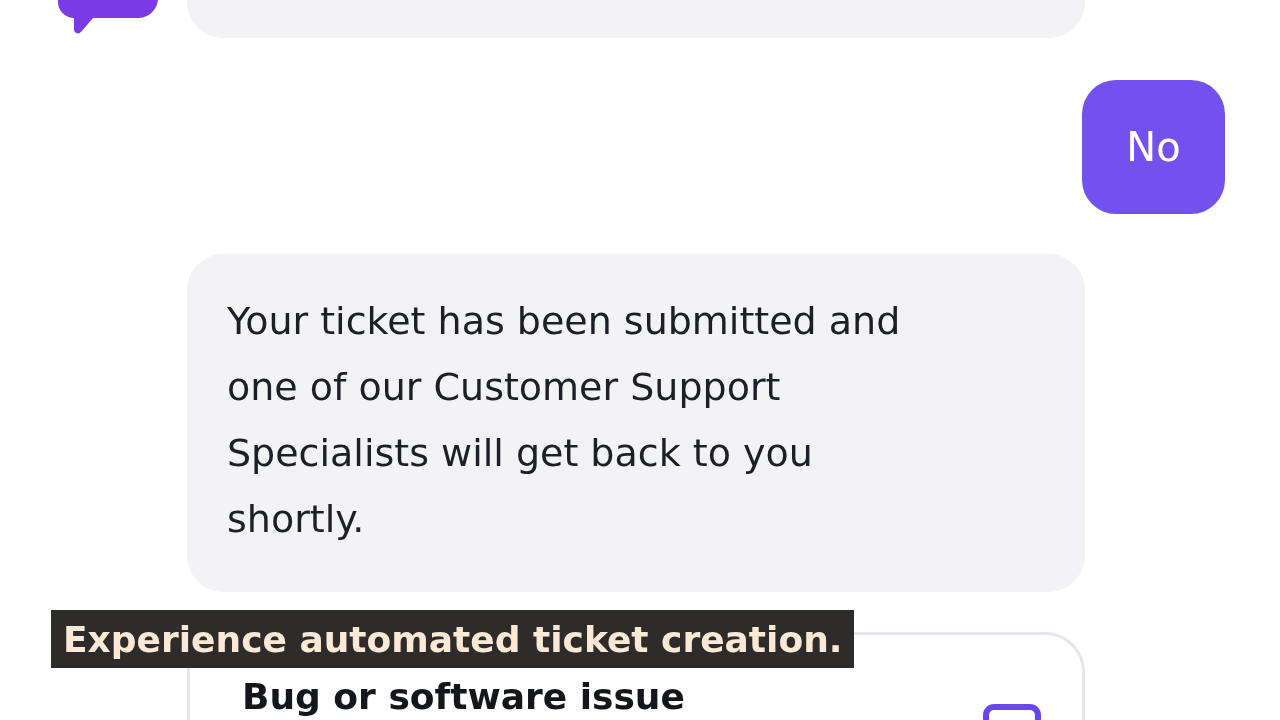 This screenshot has width=1280, height=720. What do you see at coordinates (463, 698) in the screenshot?
I see `card-title: Bug or software issue` at bounding box center [463, 698].